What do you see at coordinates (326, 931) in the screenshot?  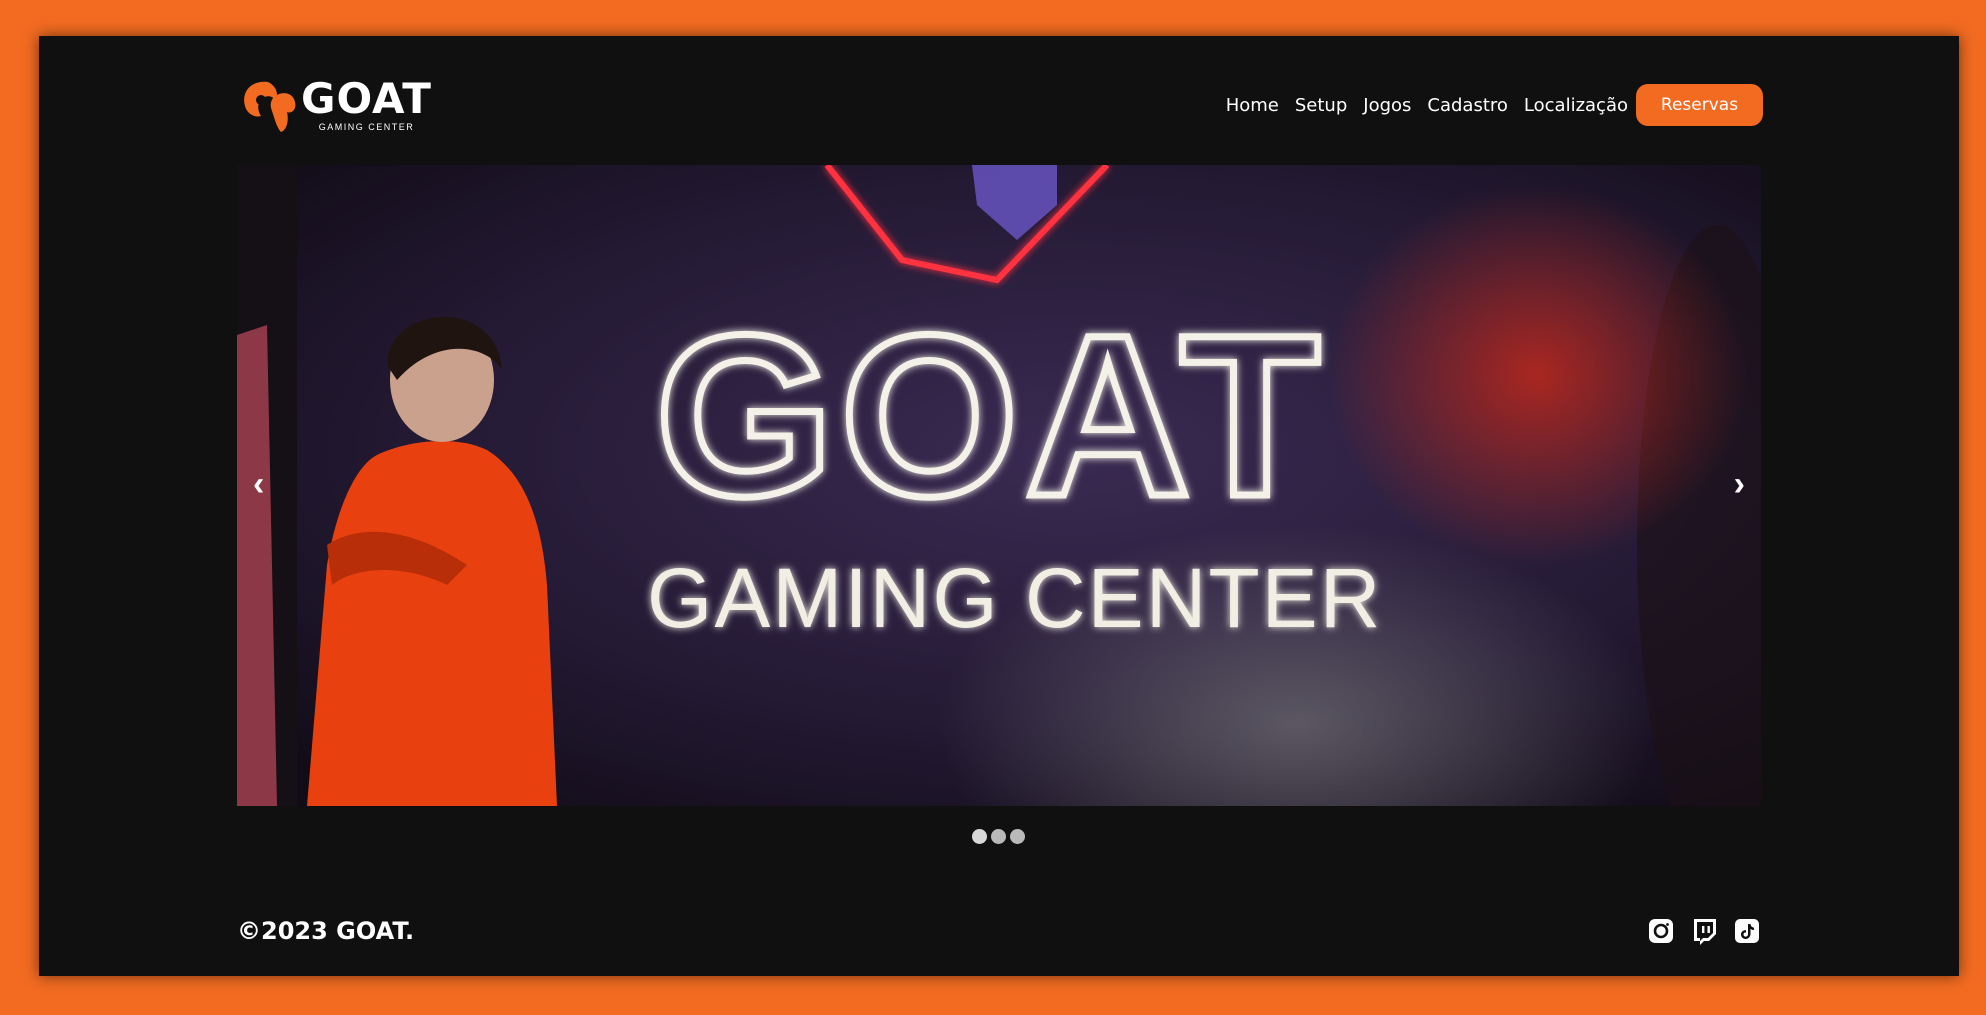 I see `footer-copyright: ©2023 GOAT.` at bounding box center [326, 931].